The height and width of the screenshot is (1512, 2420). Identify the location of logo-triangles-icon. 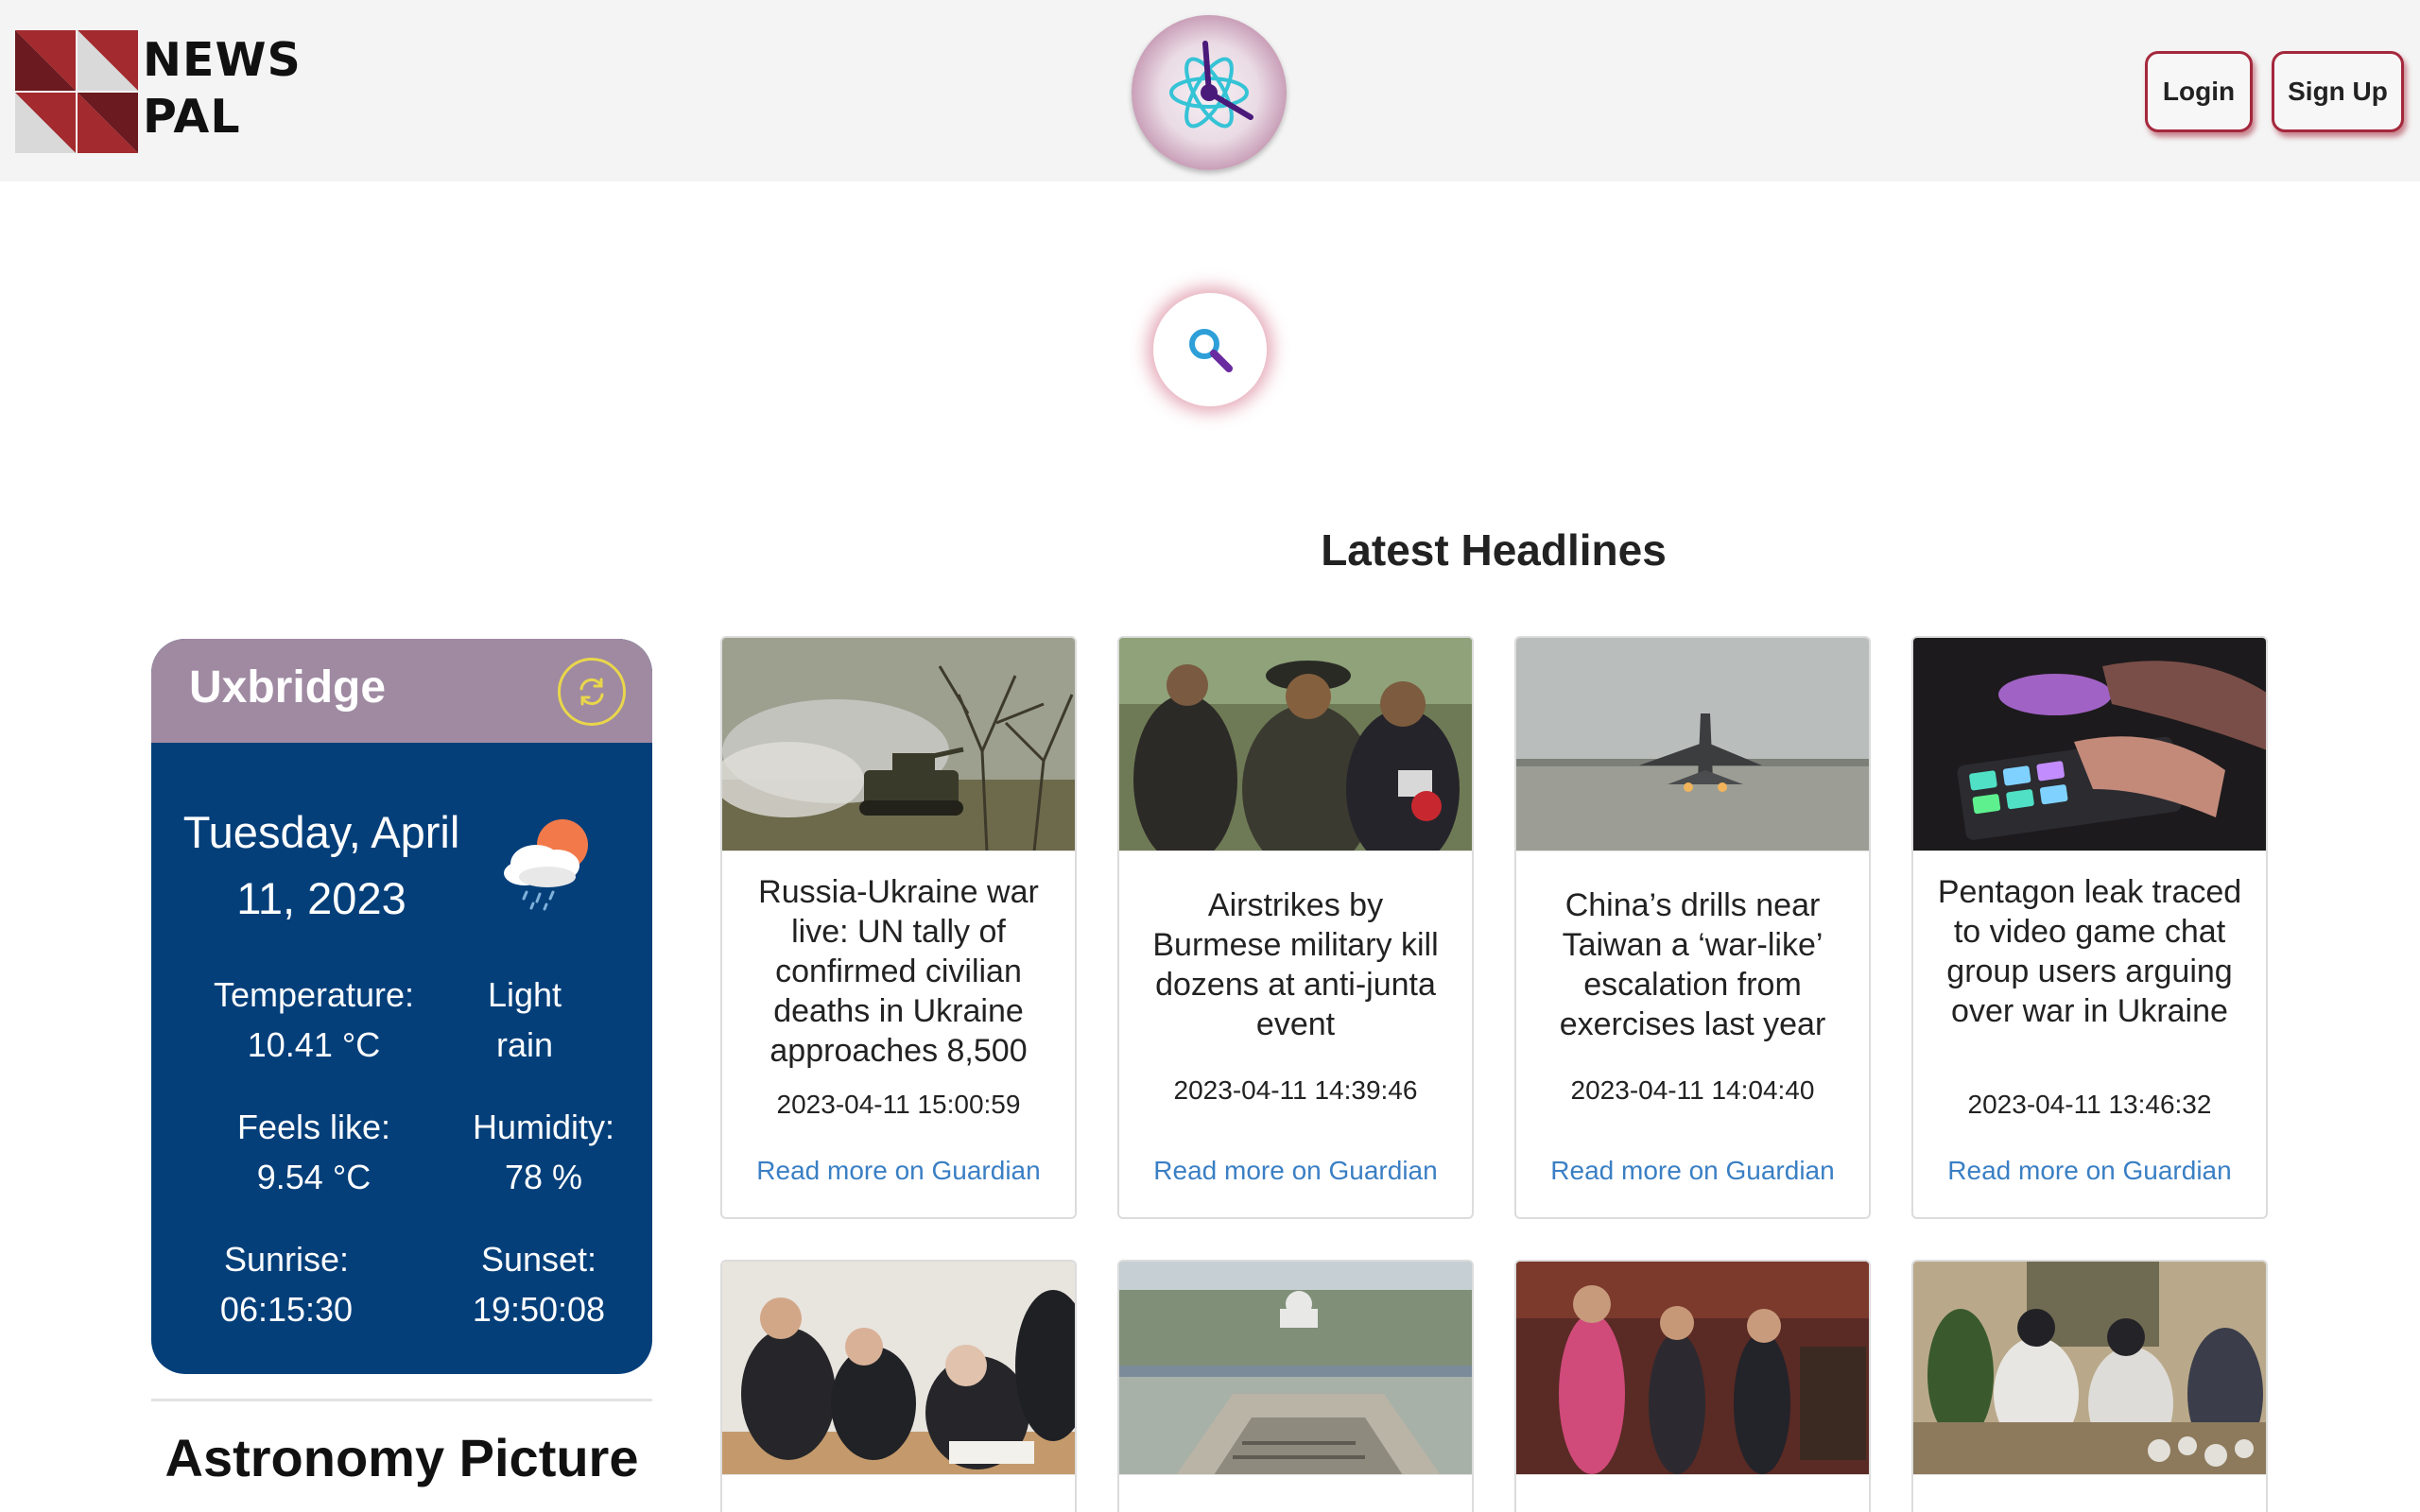
(76, 91).